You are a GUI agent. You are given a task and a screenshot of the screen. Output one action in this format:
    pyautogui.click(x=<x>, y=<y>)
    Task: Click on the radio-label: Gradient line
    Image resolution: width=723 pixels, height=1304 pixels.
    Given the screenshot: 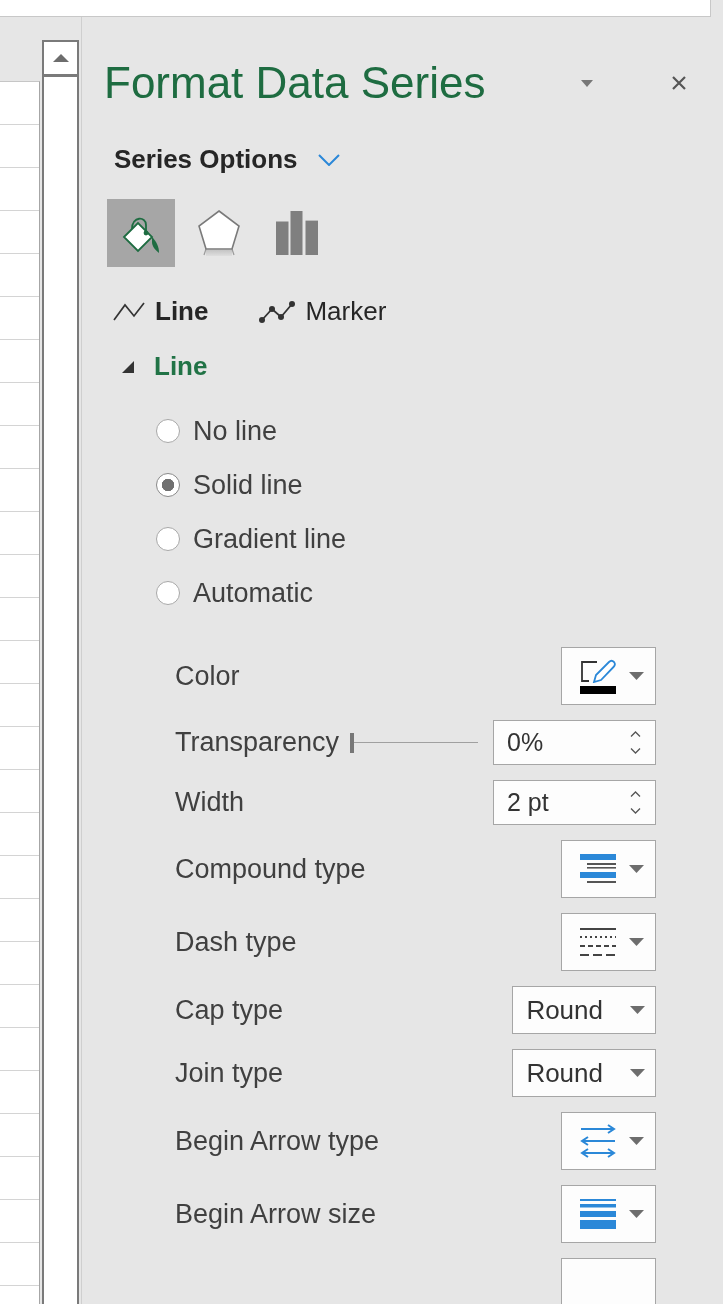 What is the action you would take?
    pyautogui.click(x=270, y=539)
    